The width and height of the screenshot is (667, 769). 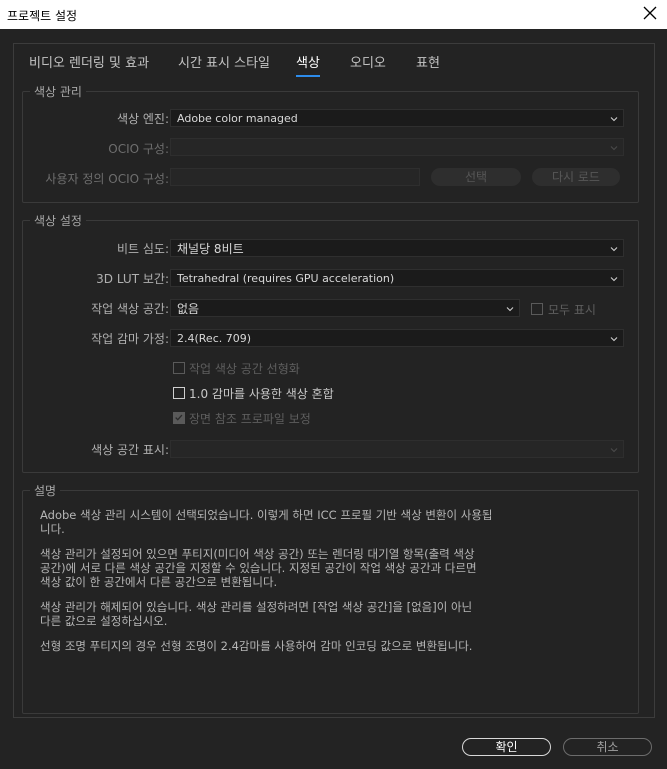 What do you see at coordinates (397, 278) in the screenshot?
I see `lut-interpolation-dropdown: Tetrahedral (requires GPU acceleration)` at bounding box center [397, 278].